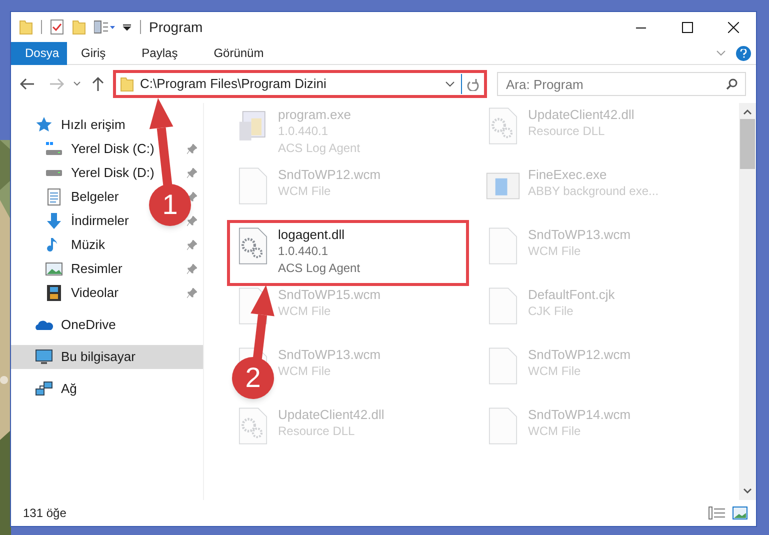  I want to click on ribbon-tab: Görünüm, so click(239, 53).